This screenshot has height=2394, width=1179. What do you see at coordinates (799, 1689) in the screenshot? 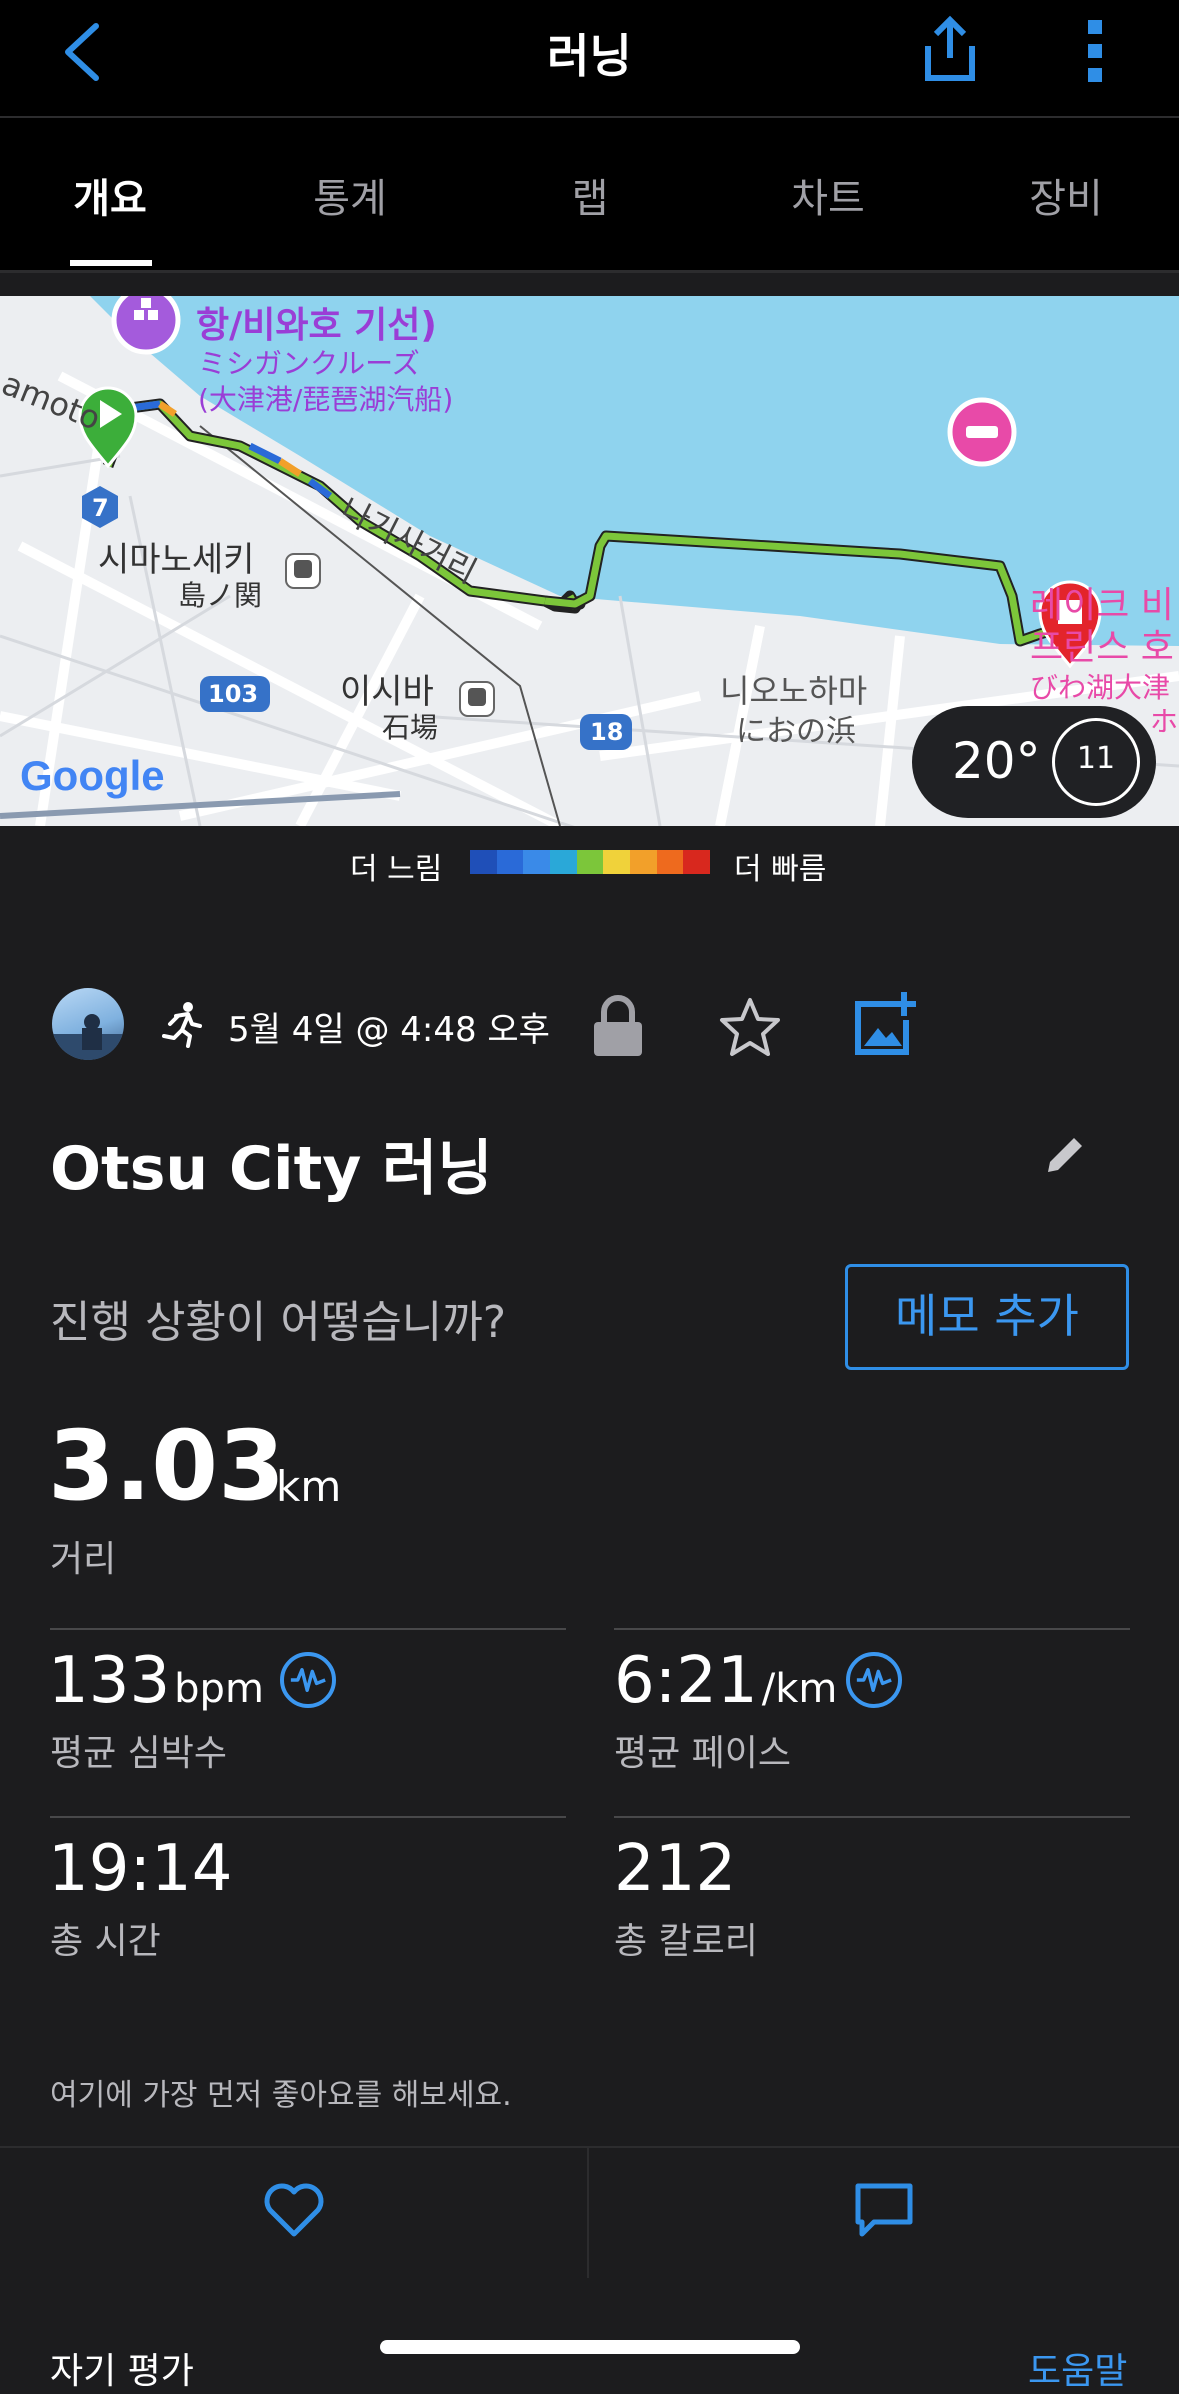
I see `avg-pace-unit: /km` at bounding box center [799, 1689].